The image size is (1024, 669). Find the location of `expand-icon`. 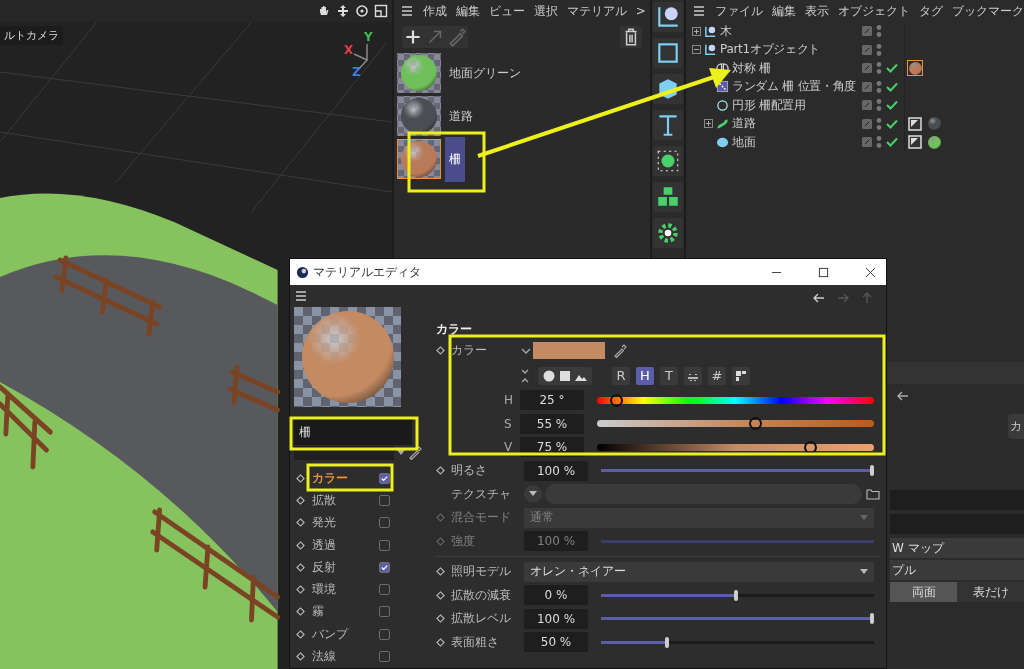

expand-icon is located at coordinates (708, 124).